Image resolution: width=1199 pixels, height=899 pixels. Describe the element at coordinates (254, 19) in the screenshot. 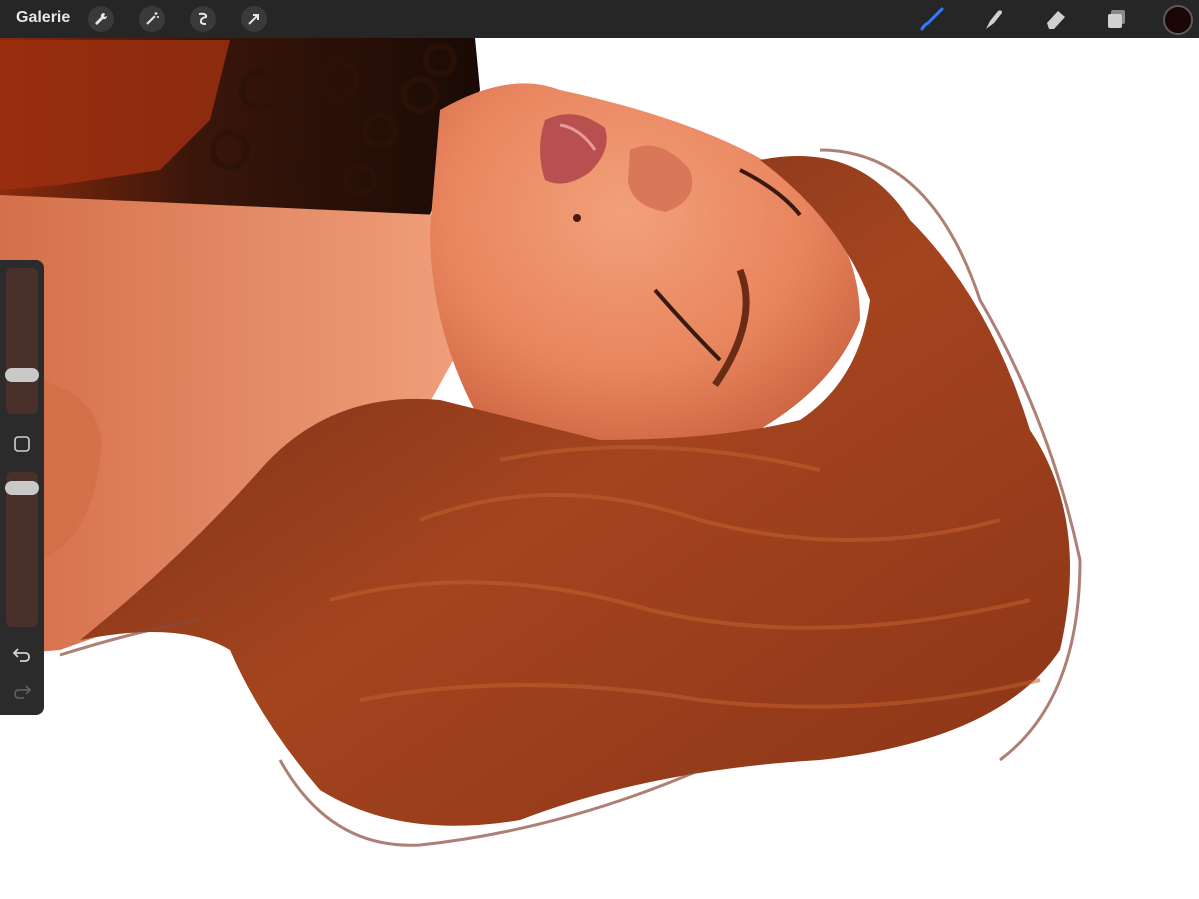

I see `transform-arrow-icon` at that location.